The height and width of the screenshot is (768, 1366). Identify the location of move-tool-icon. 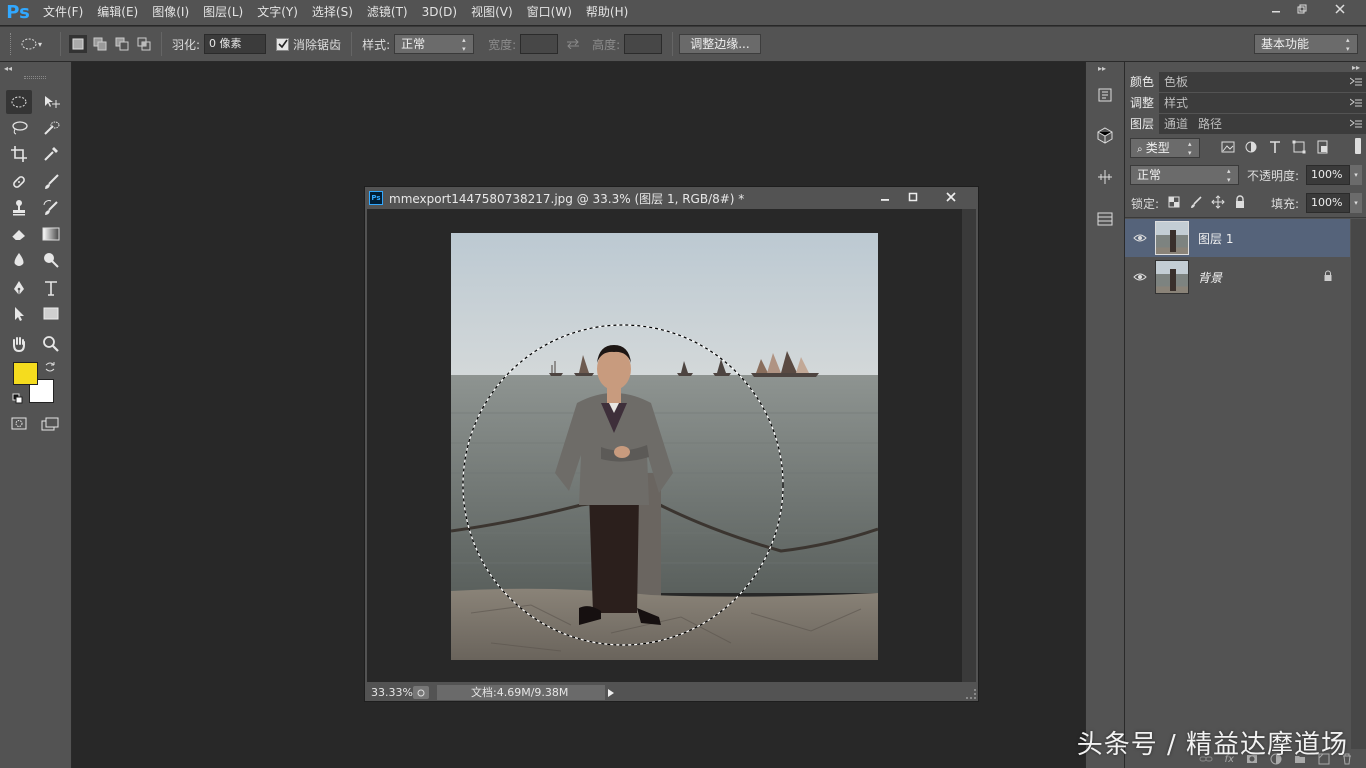
(51, 102).